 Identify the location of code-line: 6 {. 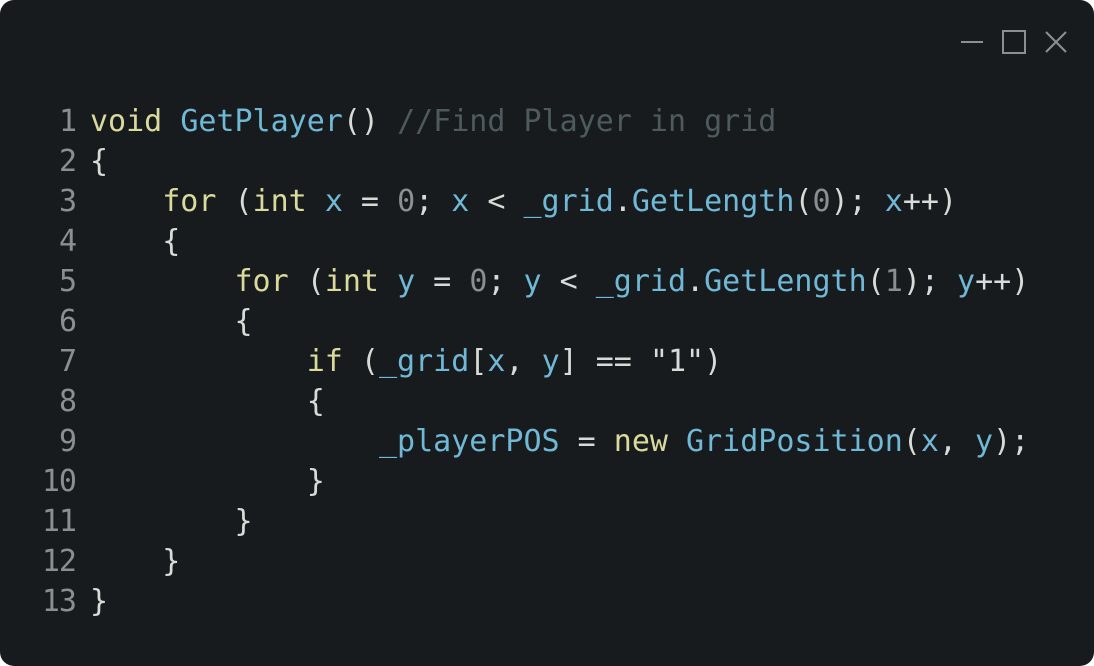
(532, 322).